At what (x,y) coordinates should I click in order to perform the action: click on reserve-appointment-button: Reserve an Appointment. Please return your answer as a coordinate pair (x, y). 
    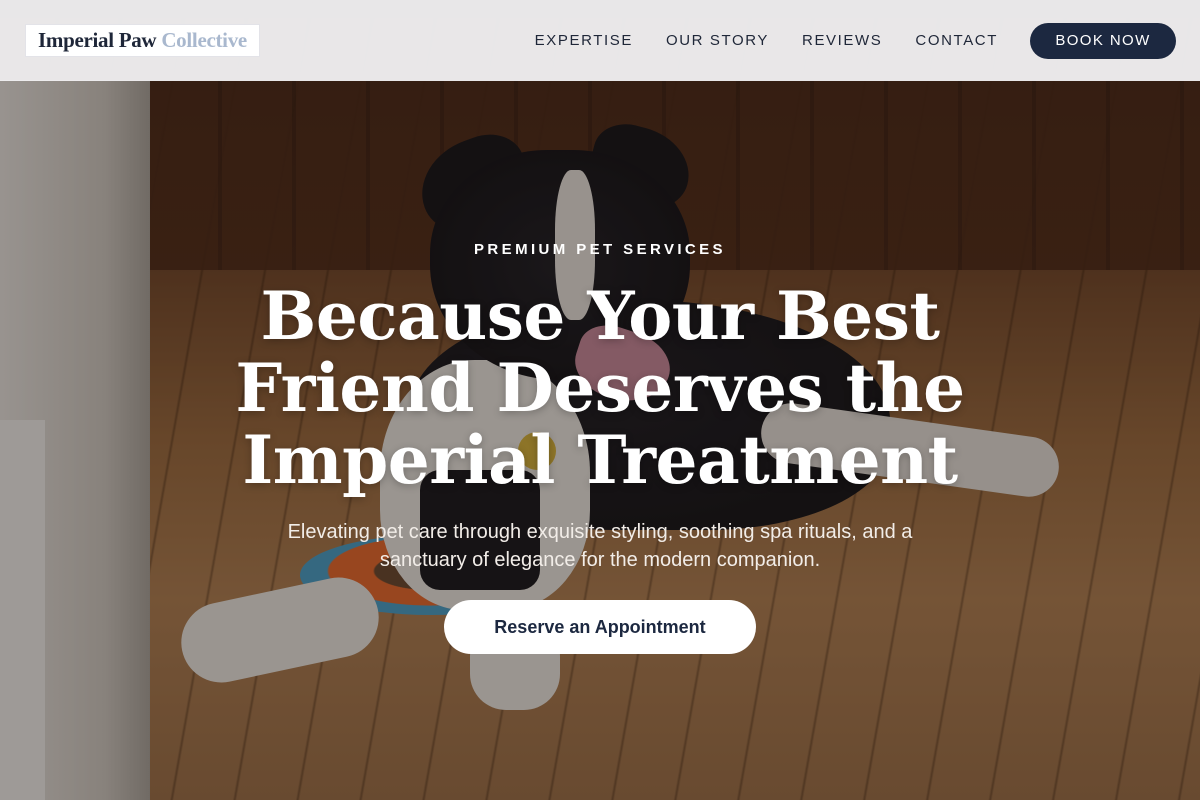
    Looking at the image, I should click on (600, 627).